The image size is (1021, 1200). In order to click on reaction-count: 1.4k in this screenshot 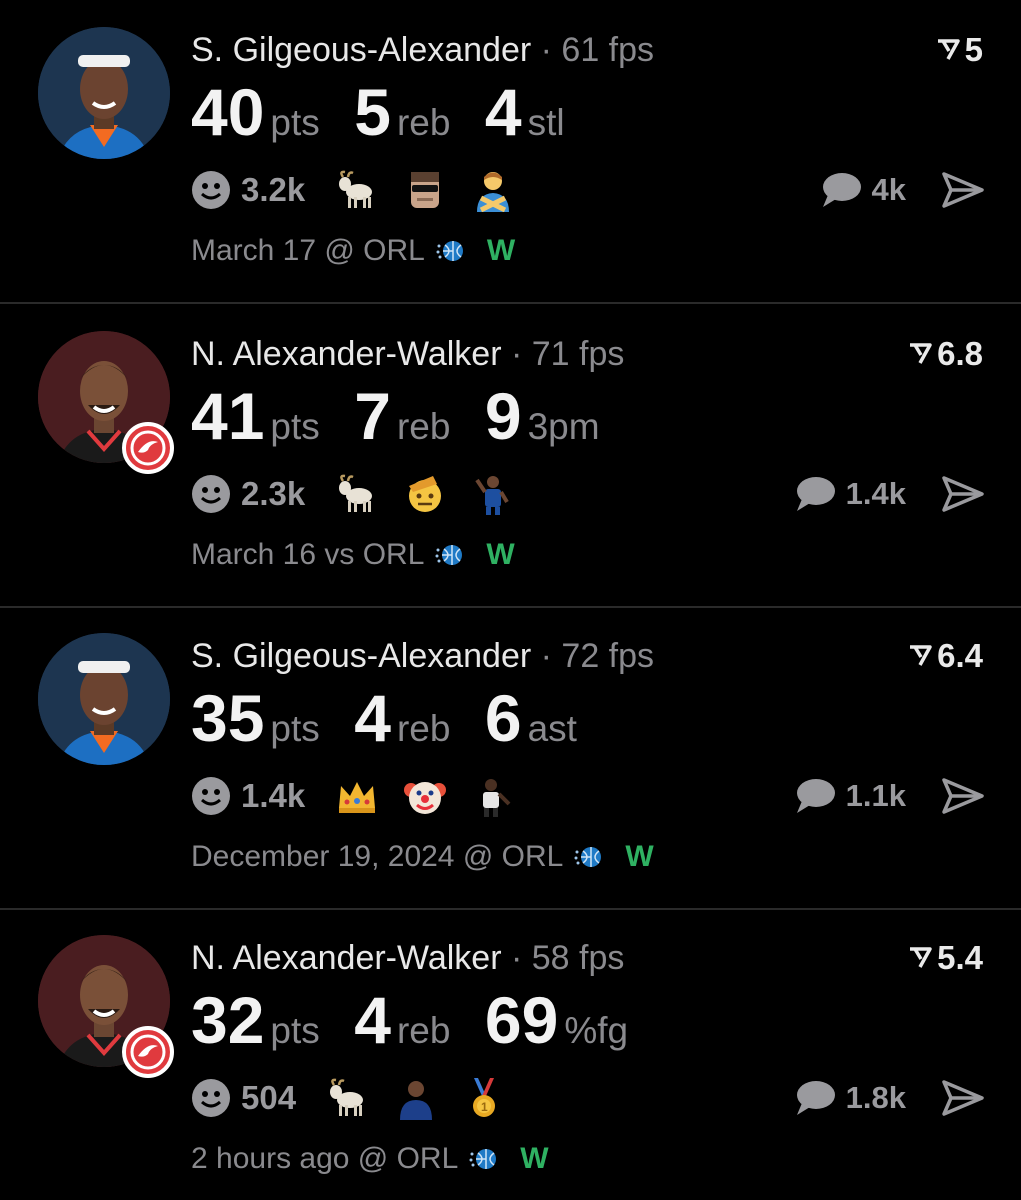, I will do `click(273, 795)`.